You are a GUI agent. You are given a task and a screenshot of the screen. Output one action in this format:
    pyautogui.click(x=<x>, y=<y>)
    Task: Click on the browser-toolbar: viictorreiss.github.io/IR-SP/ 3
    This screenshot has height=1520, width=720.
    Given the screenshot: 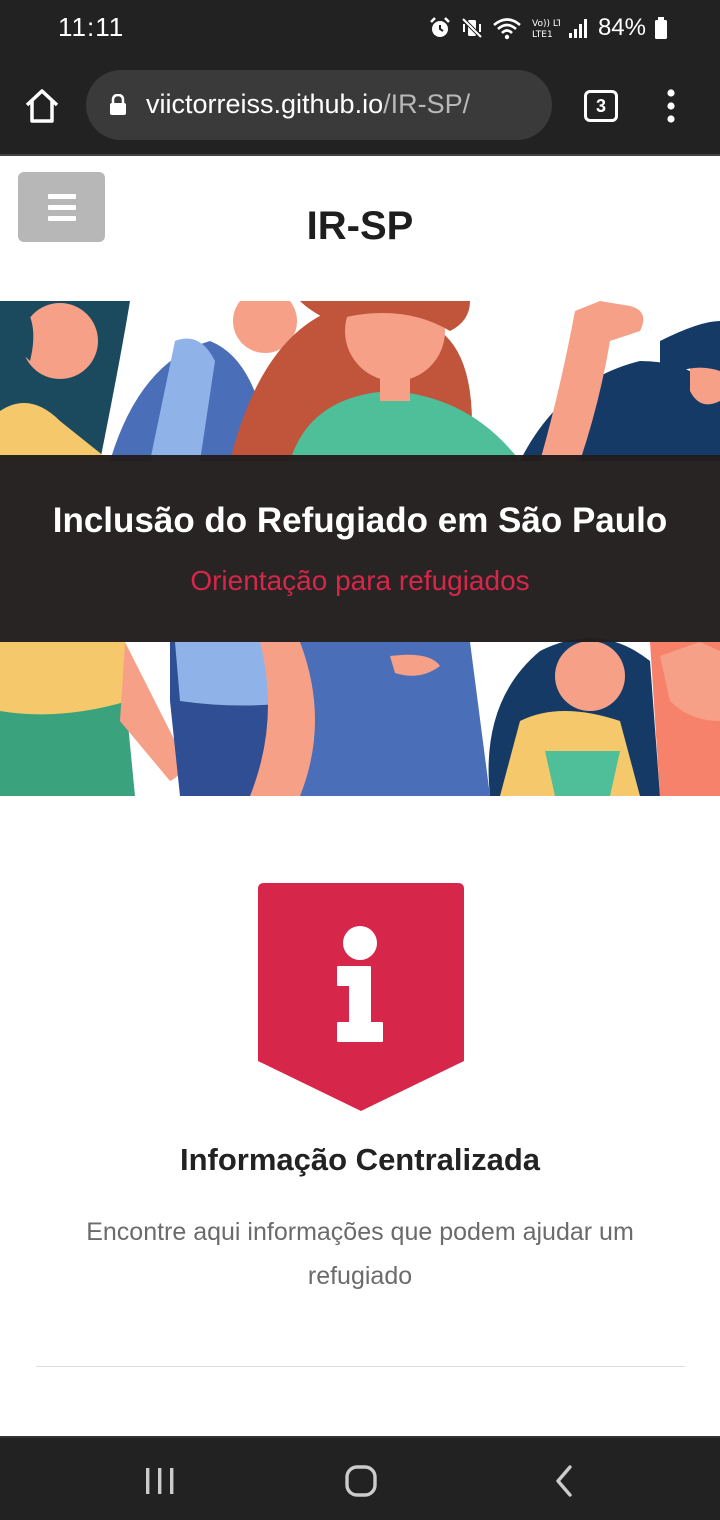 What is the action you would take?
    pyautogui.click(x=360, y=105)
    